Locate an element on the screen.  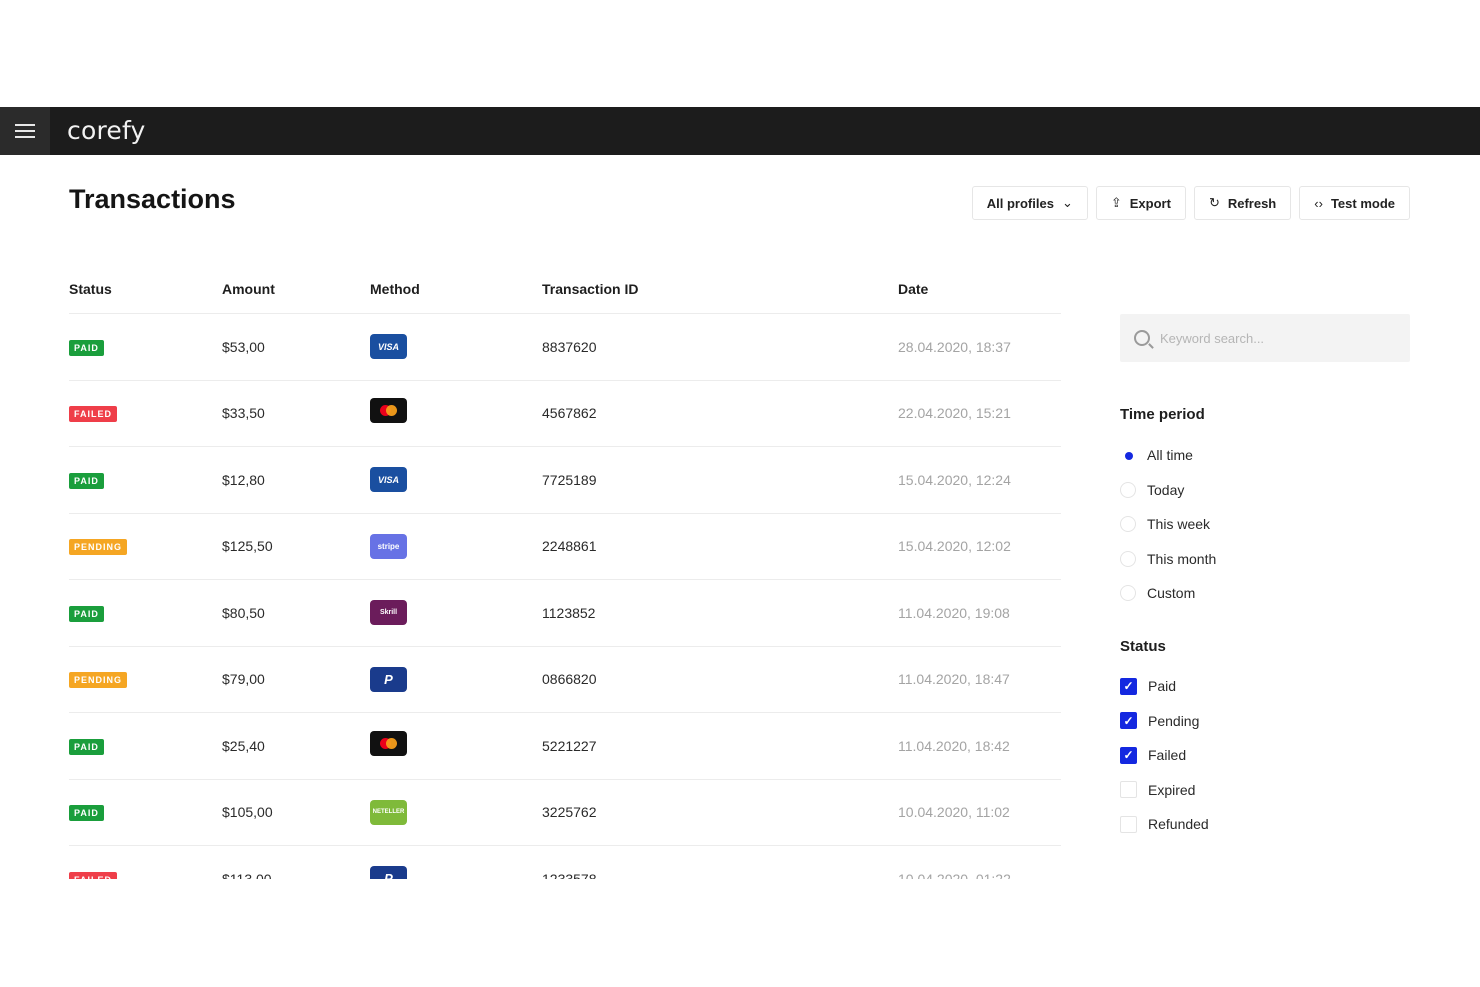
date-cell: 11.04.2020, 18:47 is located at coordinates (954, 679).